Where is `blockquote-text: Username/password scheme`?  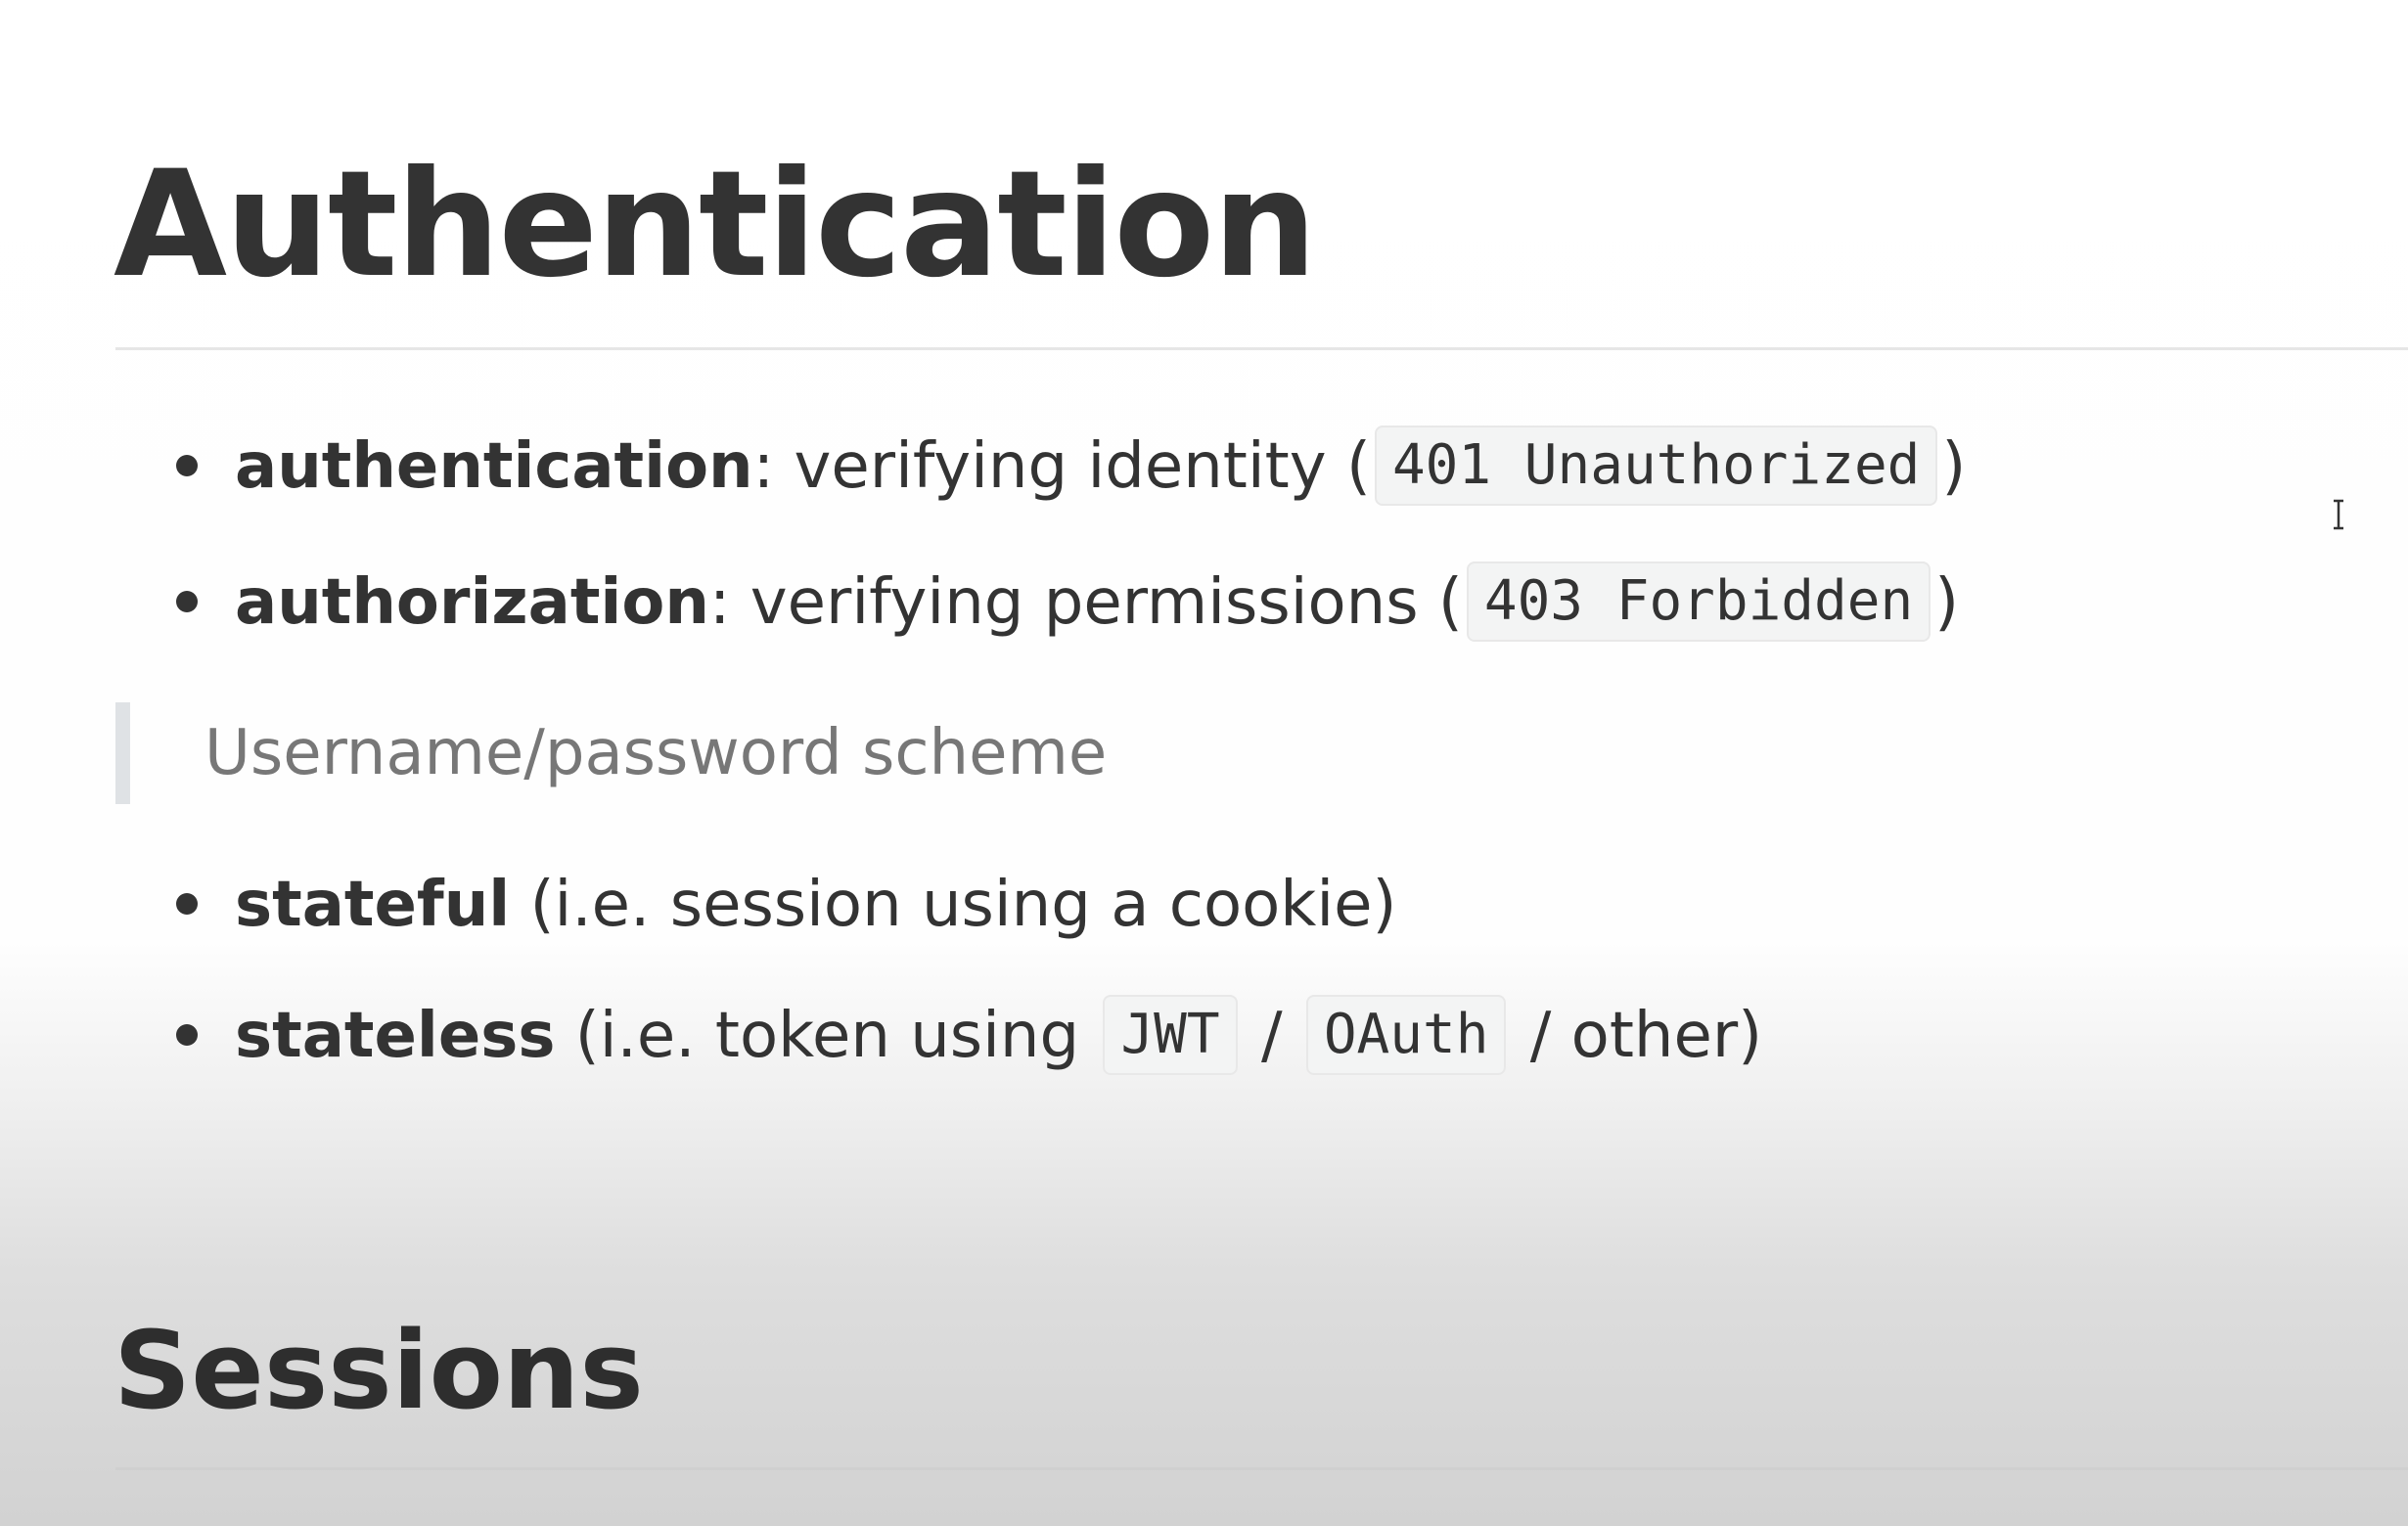
blockquote-text: Username/password scheme is located at coordinates (656, 753).